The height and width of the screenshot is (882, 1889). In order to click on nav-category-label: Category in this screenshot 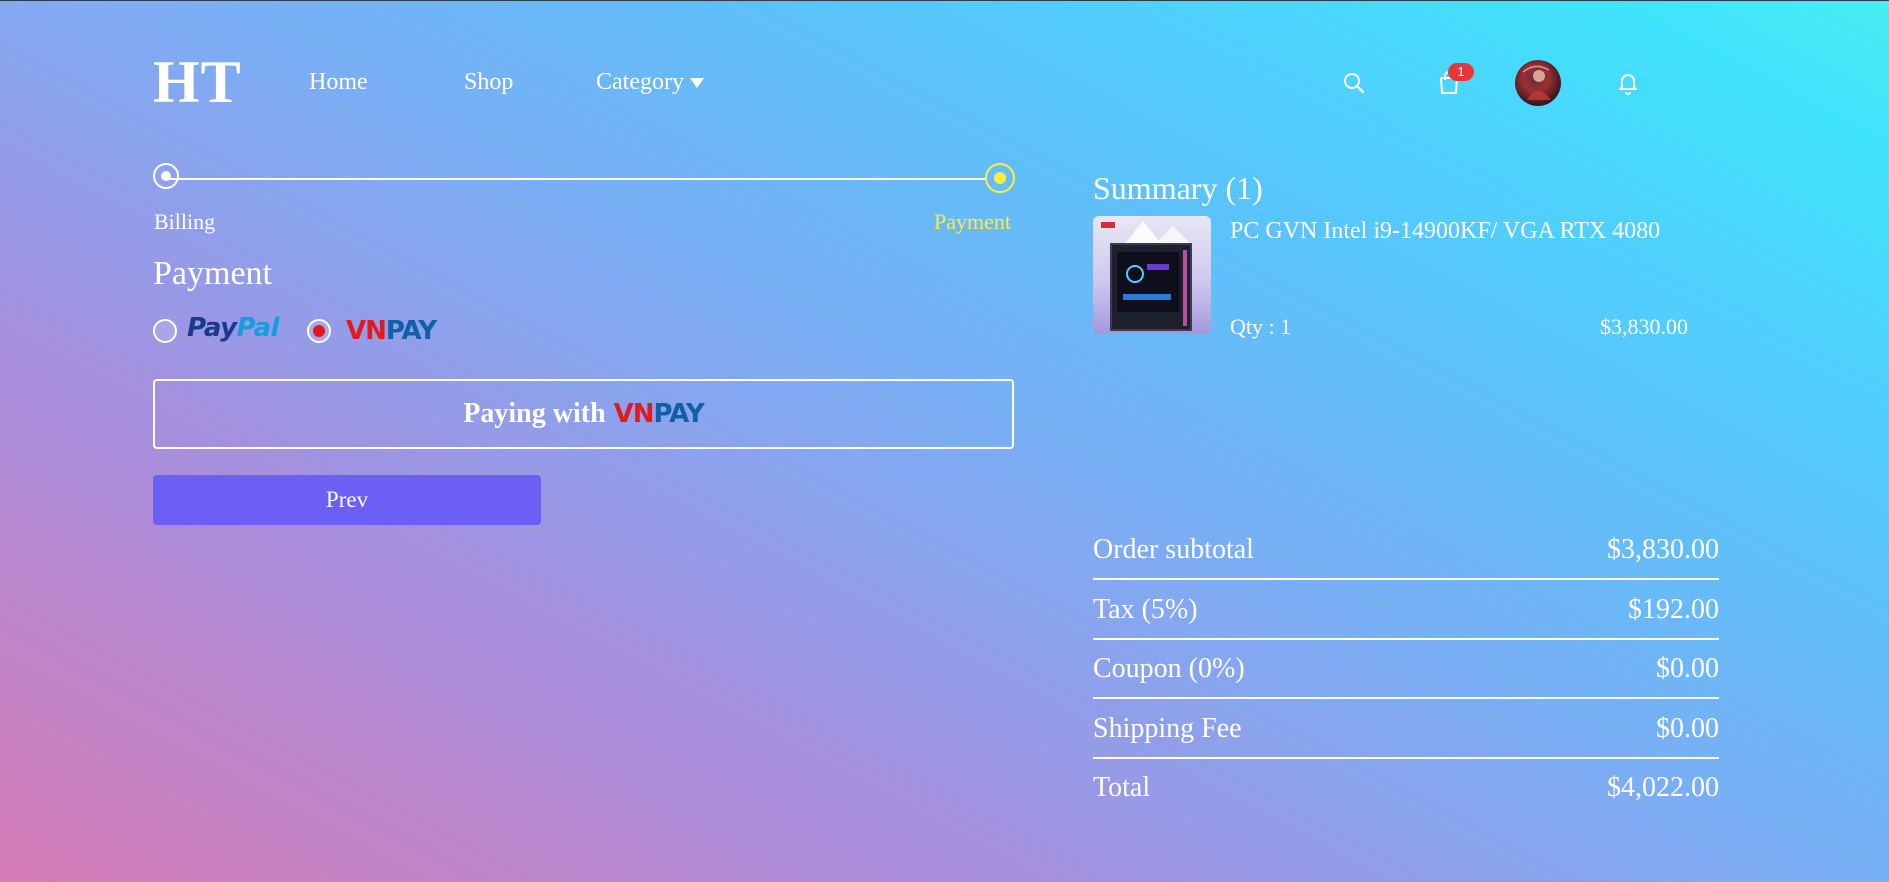, I will do `click(640, 82)`.